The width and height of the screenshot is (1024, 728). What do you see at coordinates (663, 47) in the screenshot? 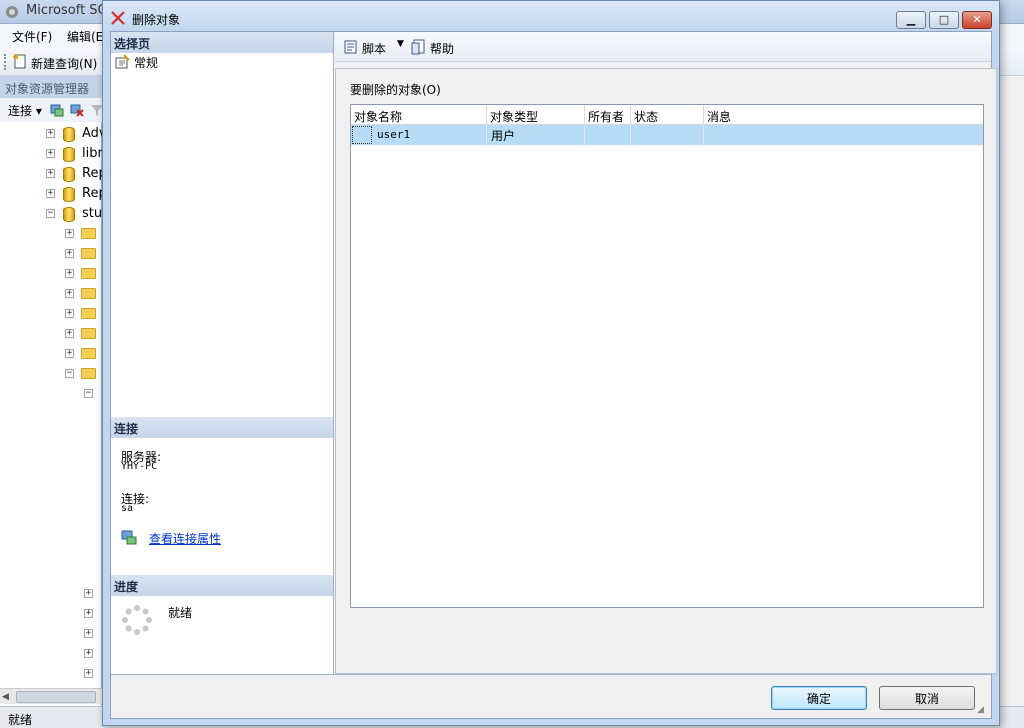
I see `dialog-toolbar: 脚本 ▼ 帮助` at bounding box center [663, 47].